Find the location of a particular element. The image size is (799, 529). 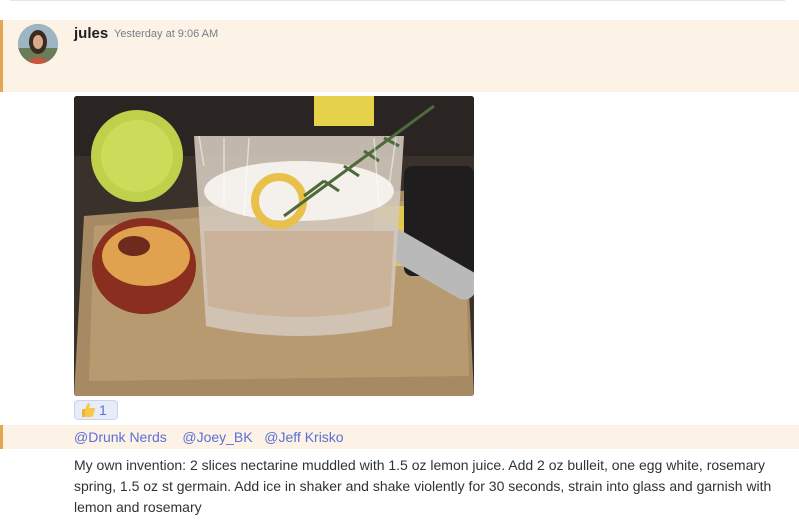

username: jules is located at coordinates (91, 33).